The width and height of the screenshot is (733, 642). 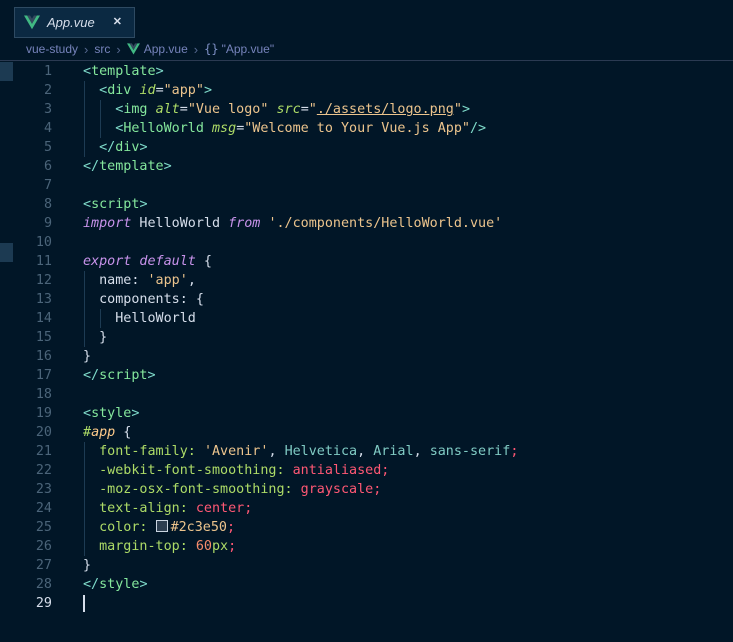 I want to click on line-number: 5, so click(x=26, y=147).